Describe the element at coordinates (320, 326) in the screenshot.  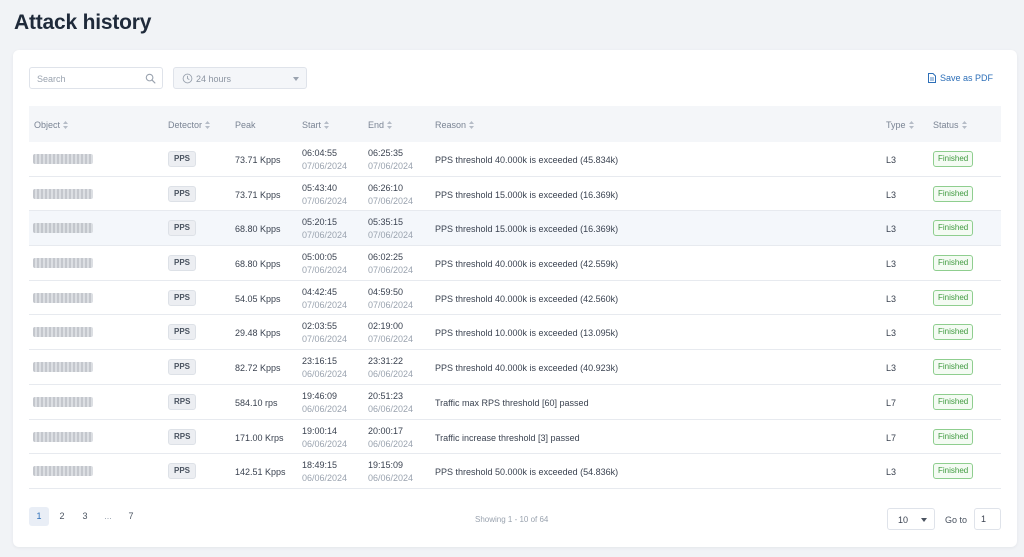
I see `start-time: 02:03:55` at that location.